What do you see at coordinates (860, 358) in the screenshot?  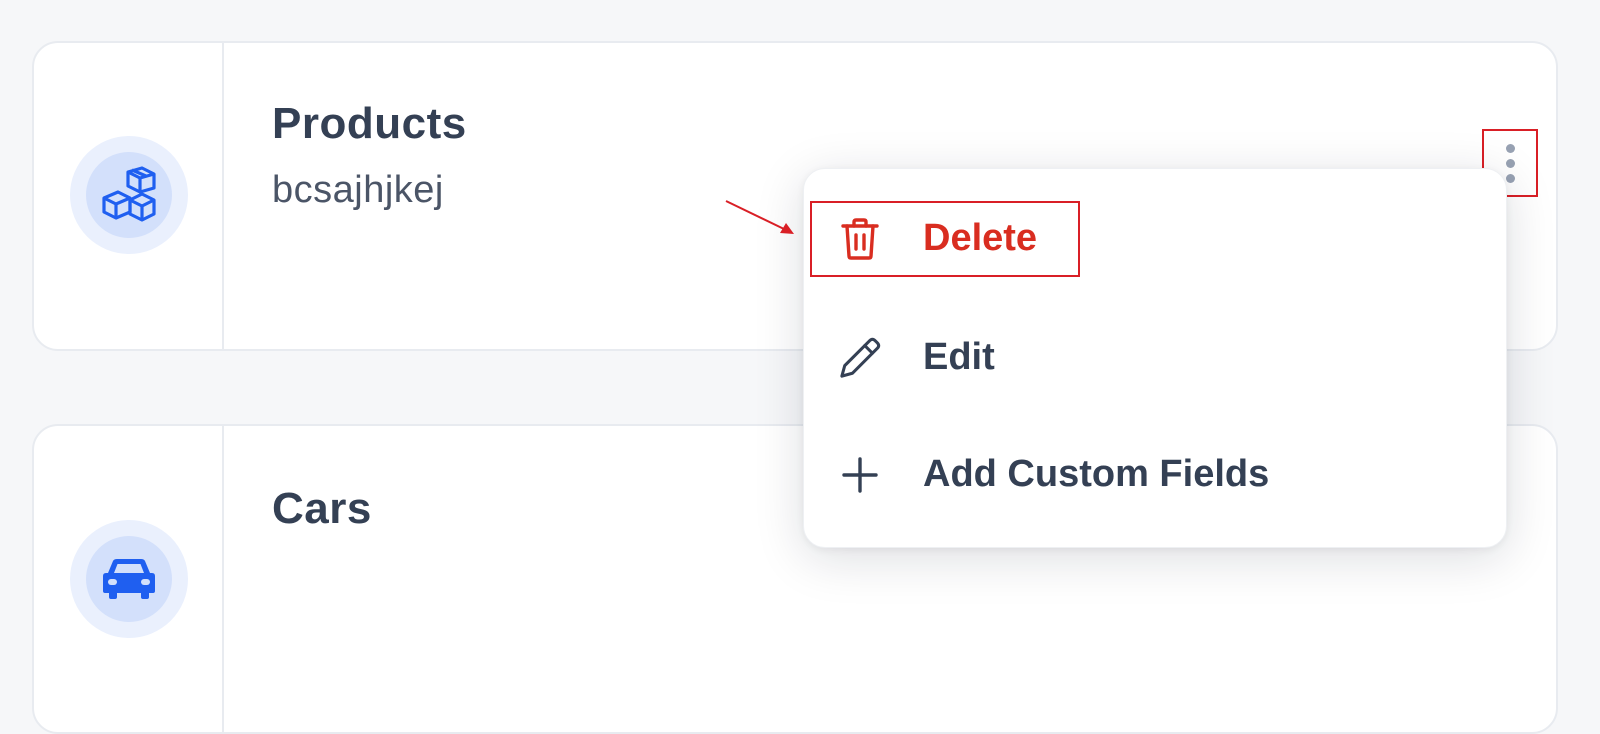 I see `pencil-icon` at bounding box center [860, 358].